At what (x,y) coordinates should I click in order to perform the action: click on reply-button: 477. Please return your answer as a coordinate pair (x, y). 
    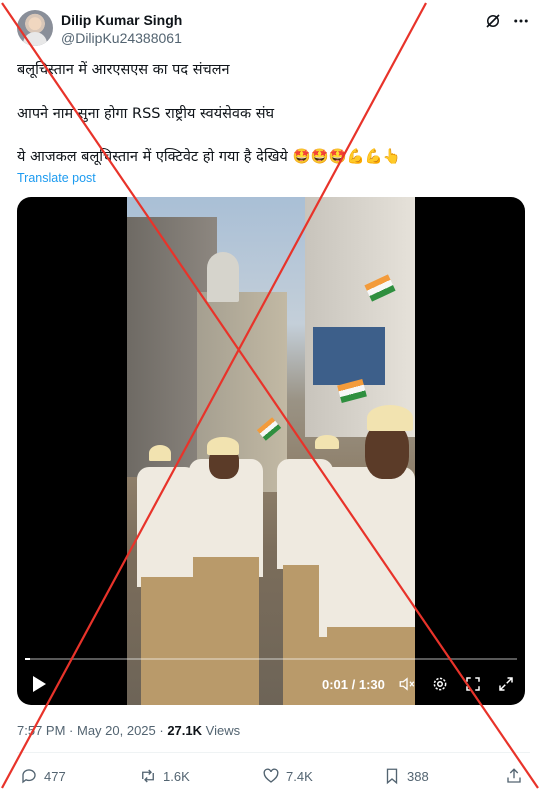
    Looking at the image, I should click on (43, 776).